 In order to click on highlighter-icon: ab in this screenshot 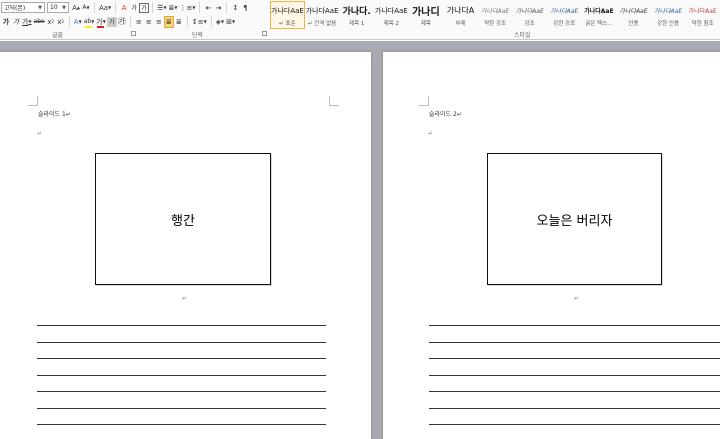, I will do `click(87, 21)`.